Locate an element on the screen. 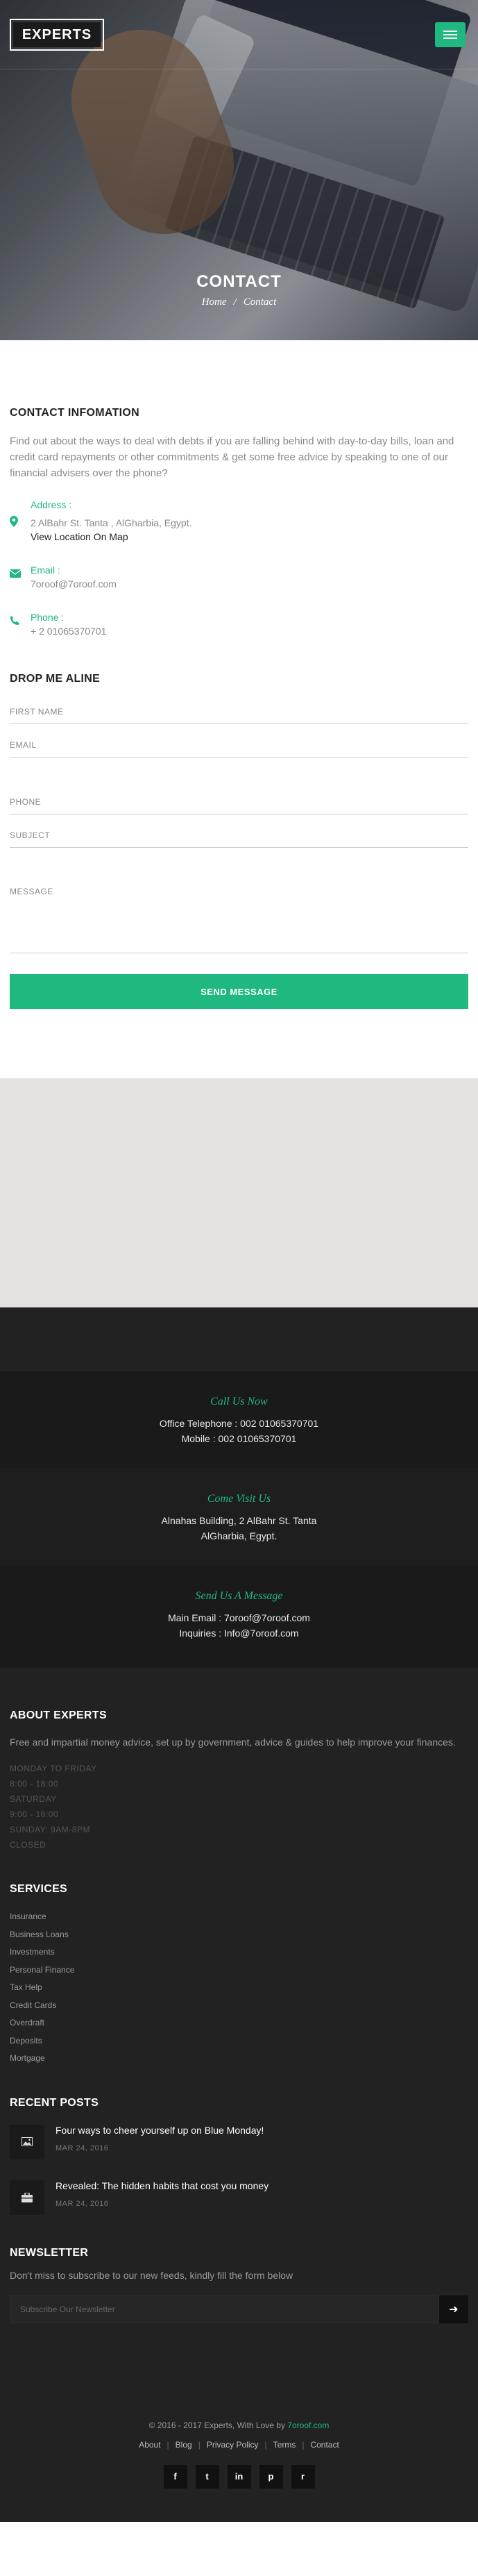 This screenshot has height=2576, width=478. services-heading: SERVICES is located at coordinates (39, 1889).